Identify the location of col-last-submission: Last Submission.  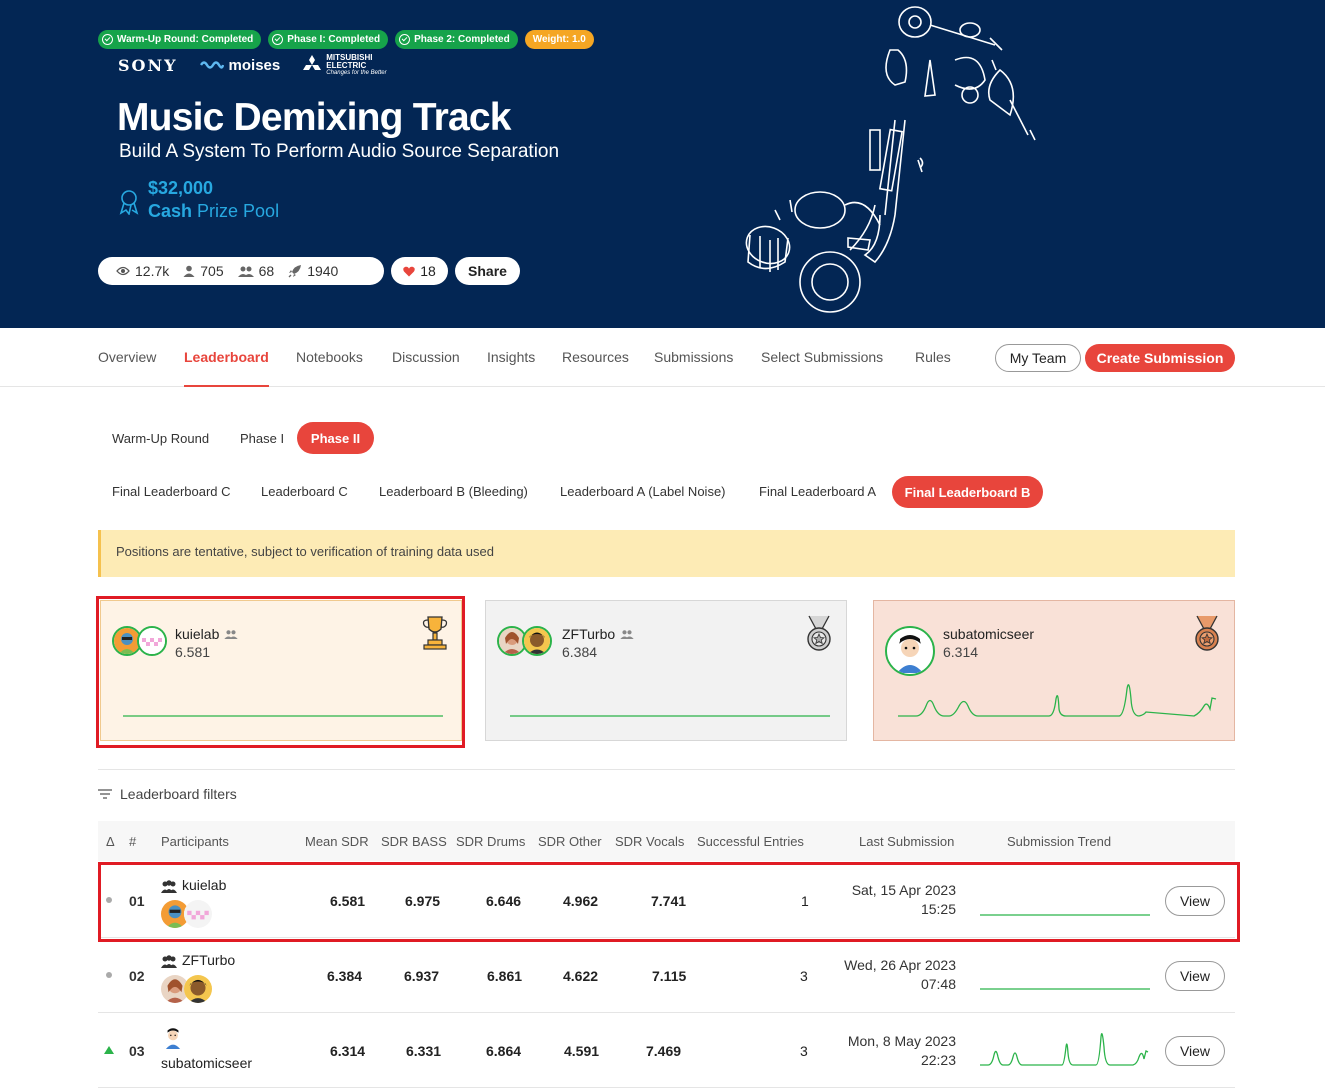
(906, 841).